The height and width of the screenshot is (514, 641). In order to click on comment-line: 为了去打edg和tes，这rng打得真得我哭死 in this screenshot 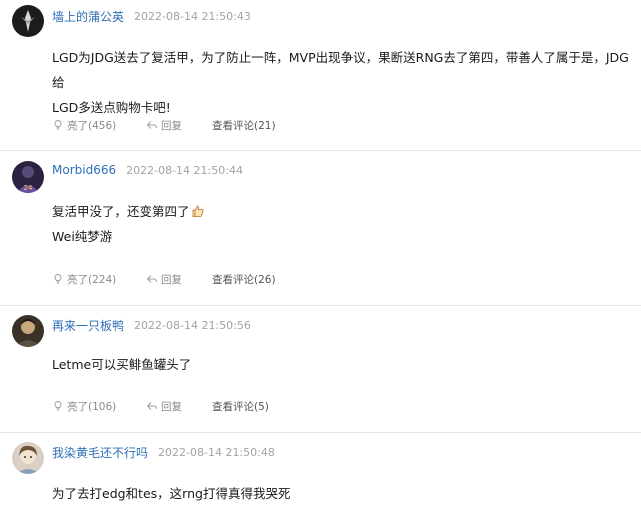, I will do `click(171, 493)`.